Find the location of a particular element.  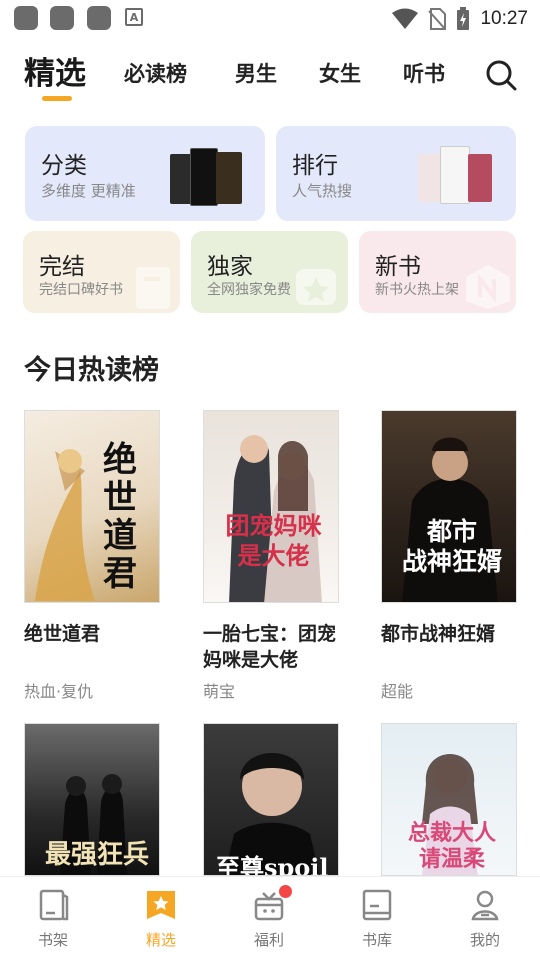

book-cover: 团宠妈咪 是大佬 is located at coordinates (271, 506).